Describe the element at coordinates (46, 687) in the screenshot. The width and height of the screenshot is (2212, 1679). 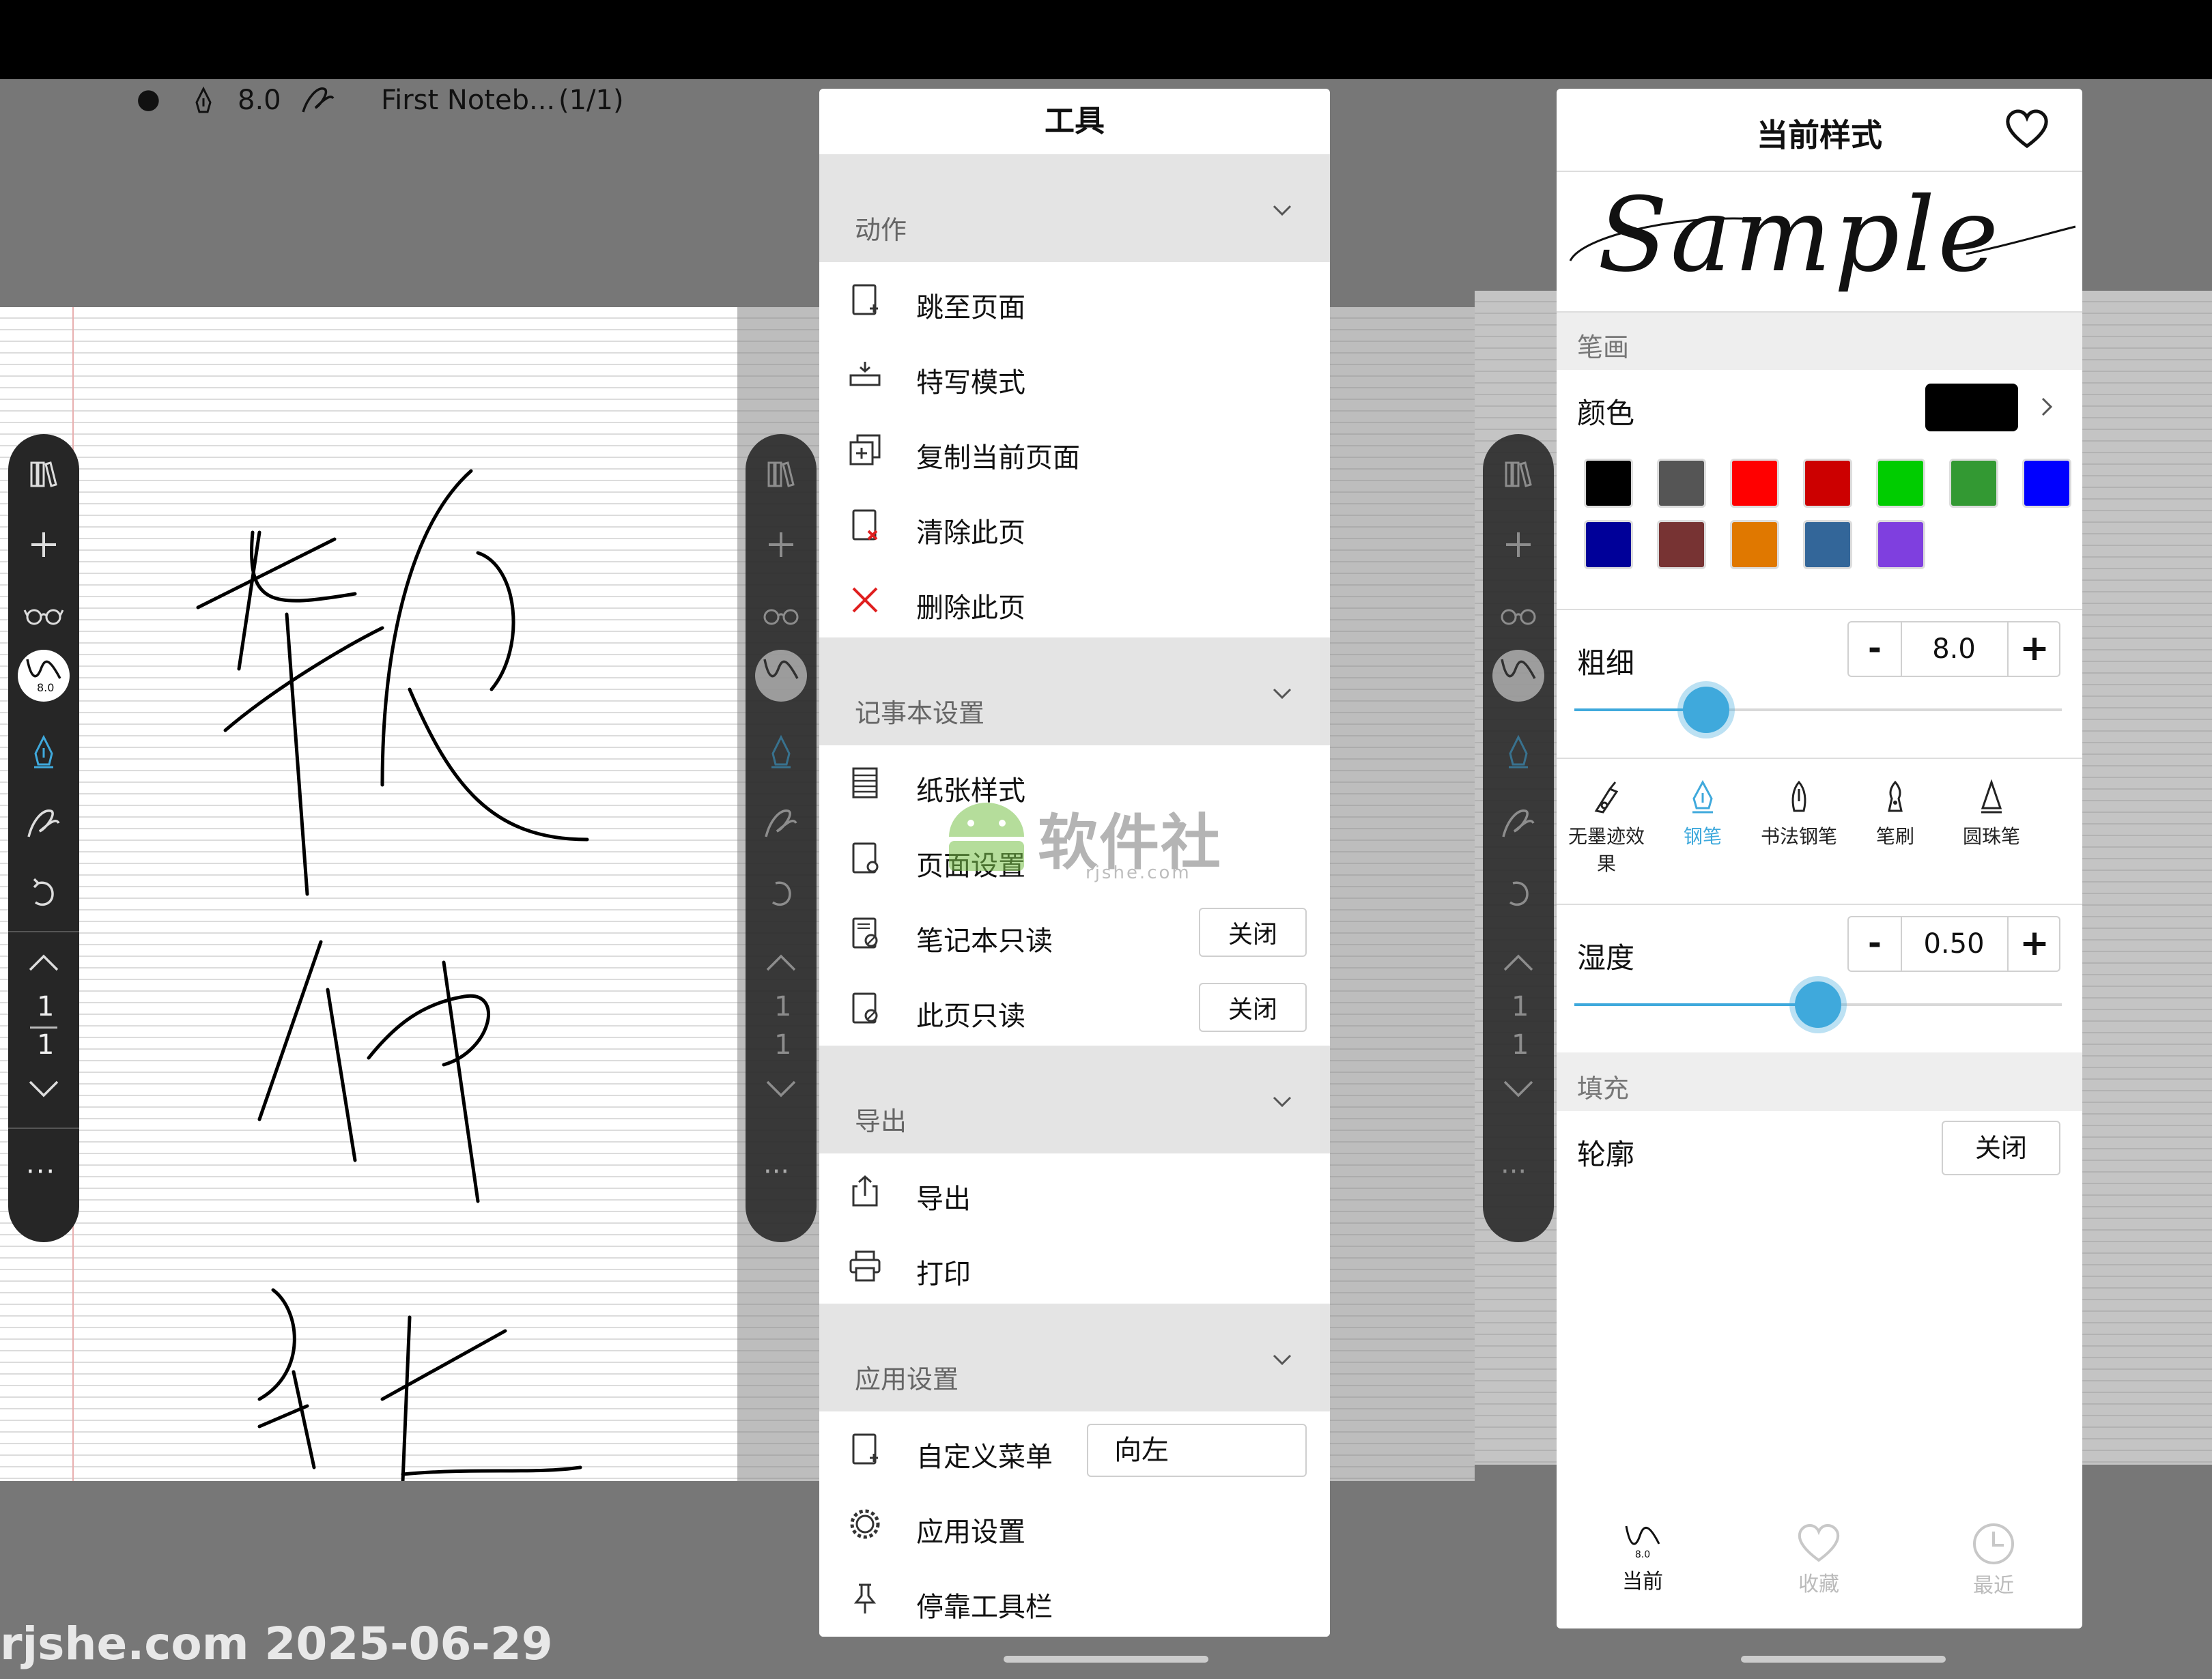
I see `brush-size-badge: 8.0` at that location.